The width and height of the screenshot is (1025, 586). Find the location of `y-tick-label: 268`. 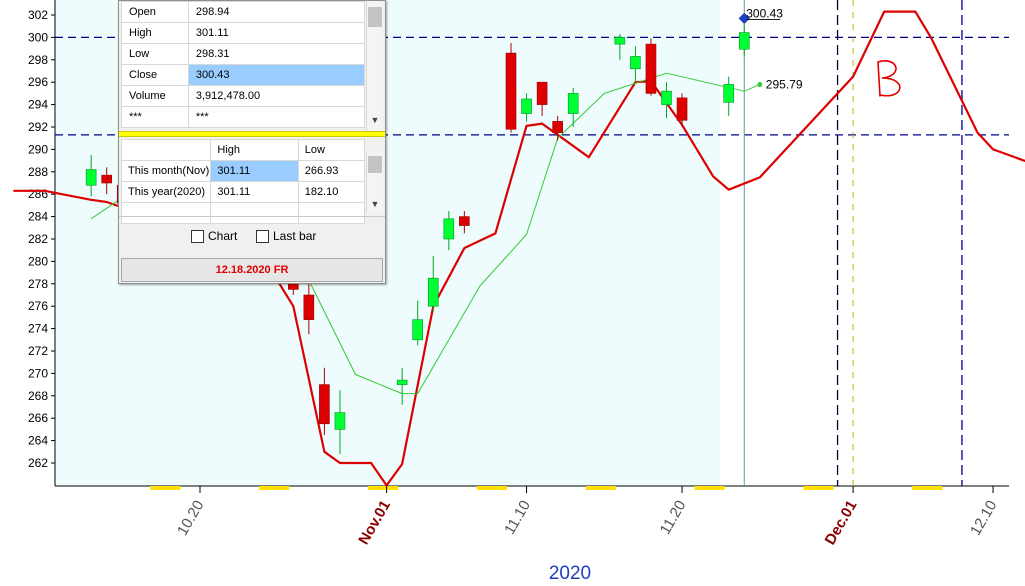

y-tick-label: 268 is located at coordinates (38, 396).